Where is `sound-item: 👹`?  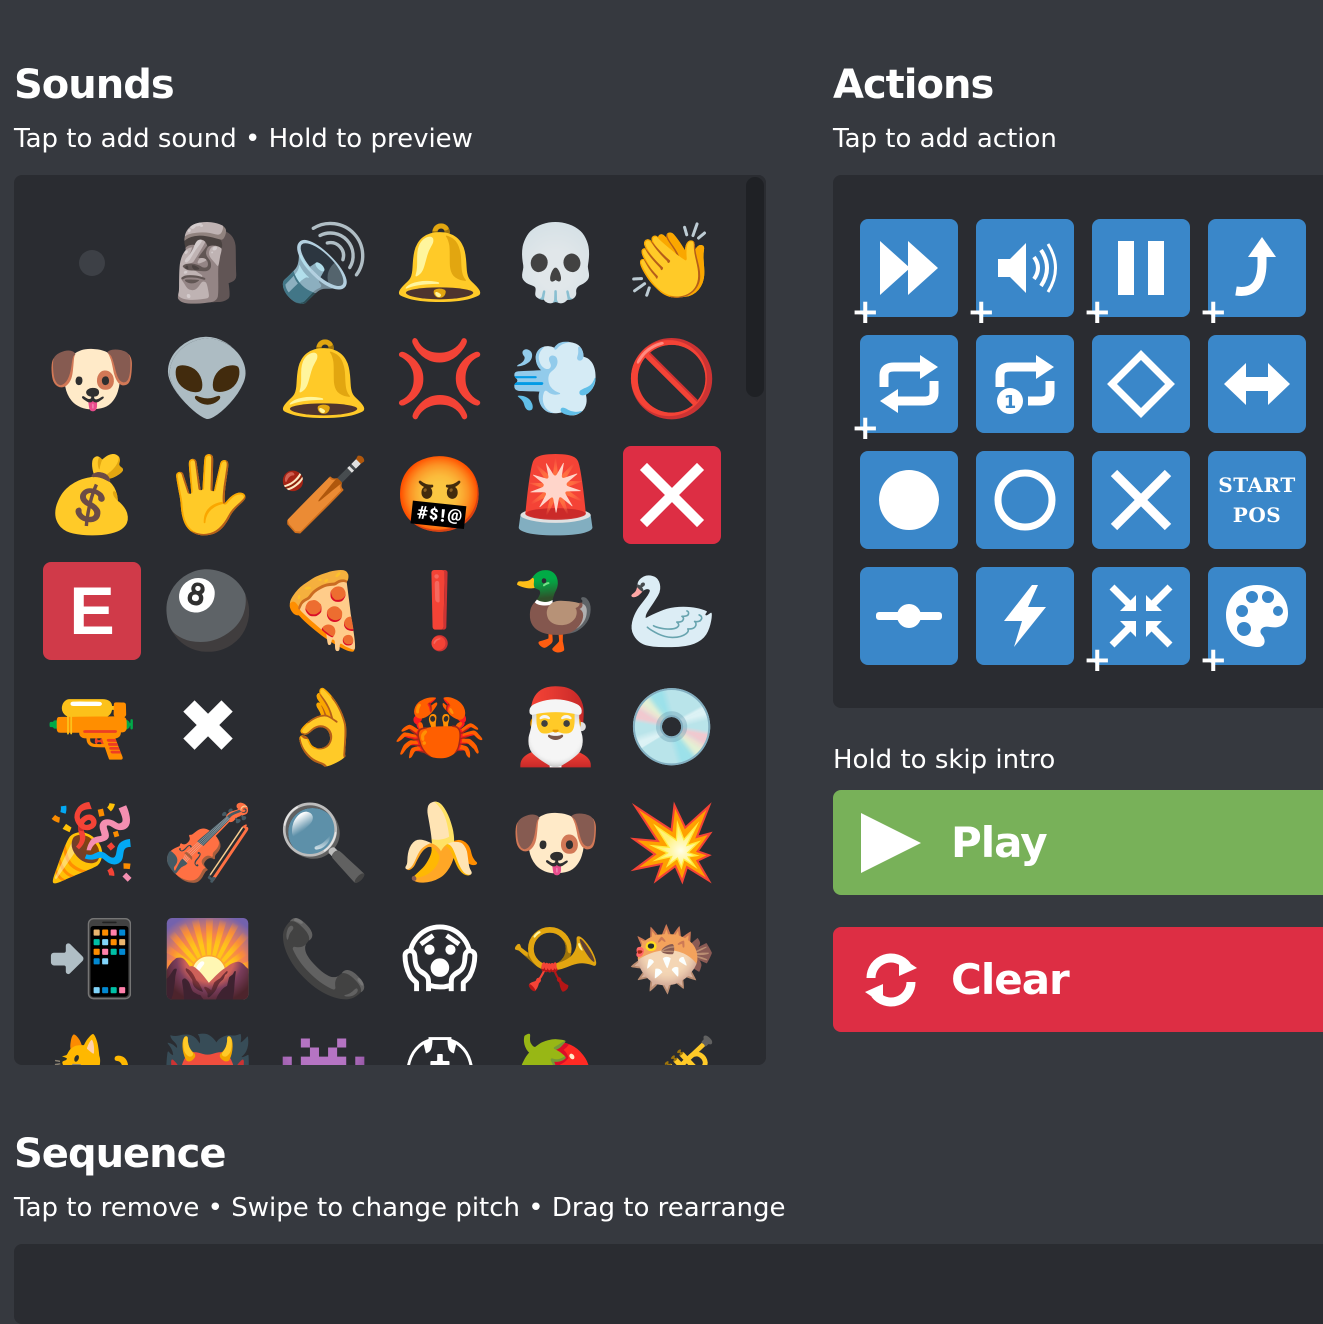
sound-item: 👹 is located at coordinates (208, 1045).